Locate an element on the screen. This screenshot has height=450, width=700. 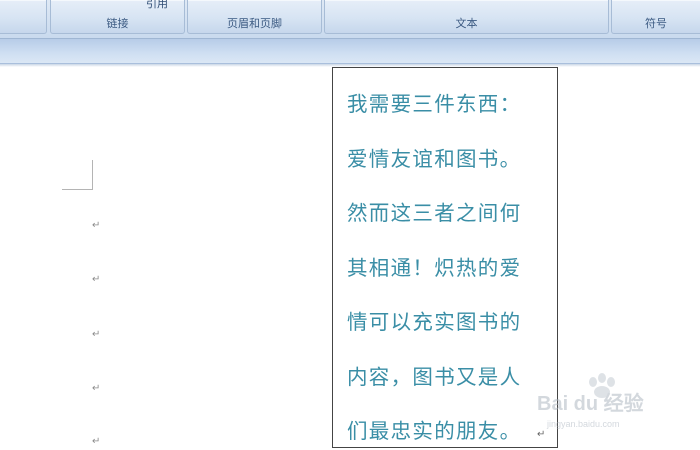
text-box-line: 们最忠实的朋友。 is located at coordinates (434, 431).